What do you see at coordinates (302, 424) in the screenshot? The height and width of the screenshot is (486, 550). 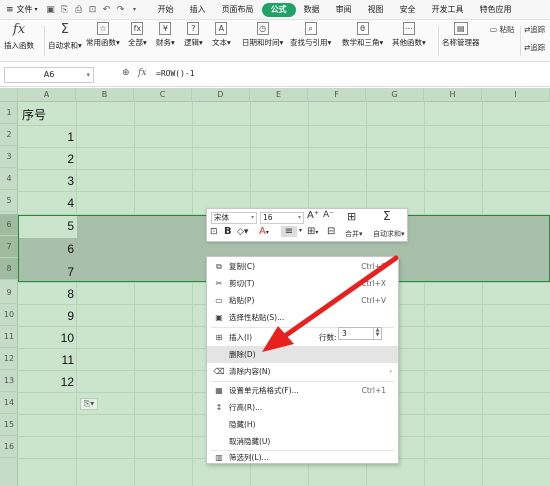 I see `menu-item-hide: 隐藏(H)` at bounding box center [302, 424].